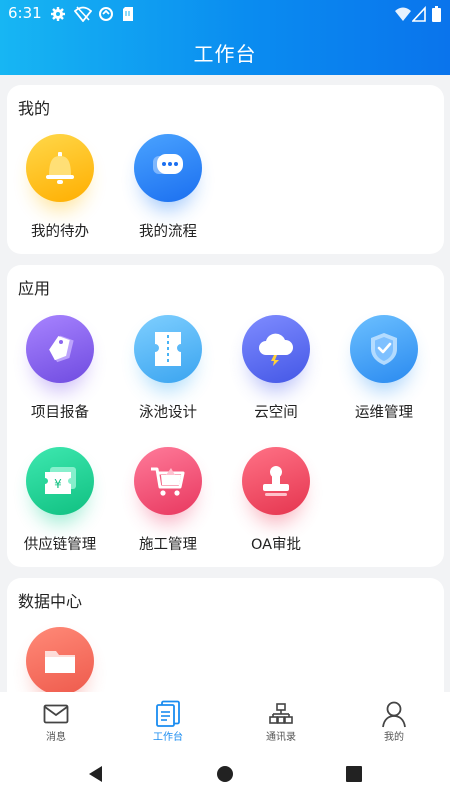  I want to click on tab-label: 我的, so click(394, 737).